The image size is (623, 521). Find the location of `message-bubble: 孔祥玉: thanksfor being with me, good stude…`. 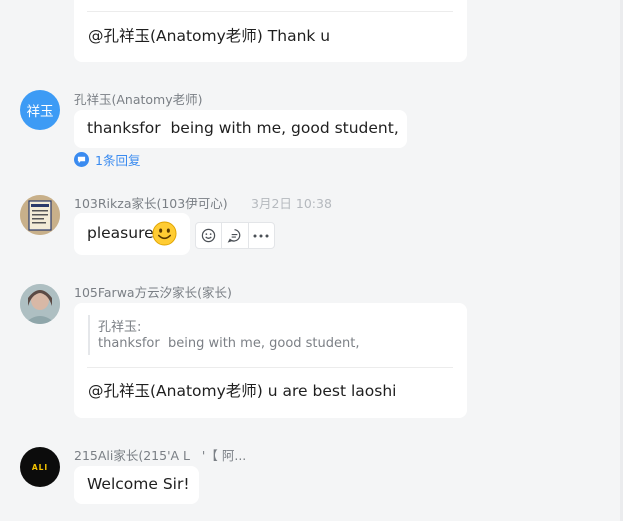

message-bubble: 孔祥玉: thanksfor being with me, good stude… is located at coordinates (270, 360).